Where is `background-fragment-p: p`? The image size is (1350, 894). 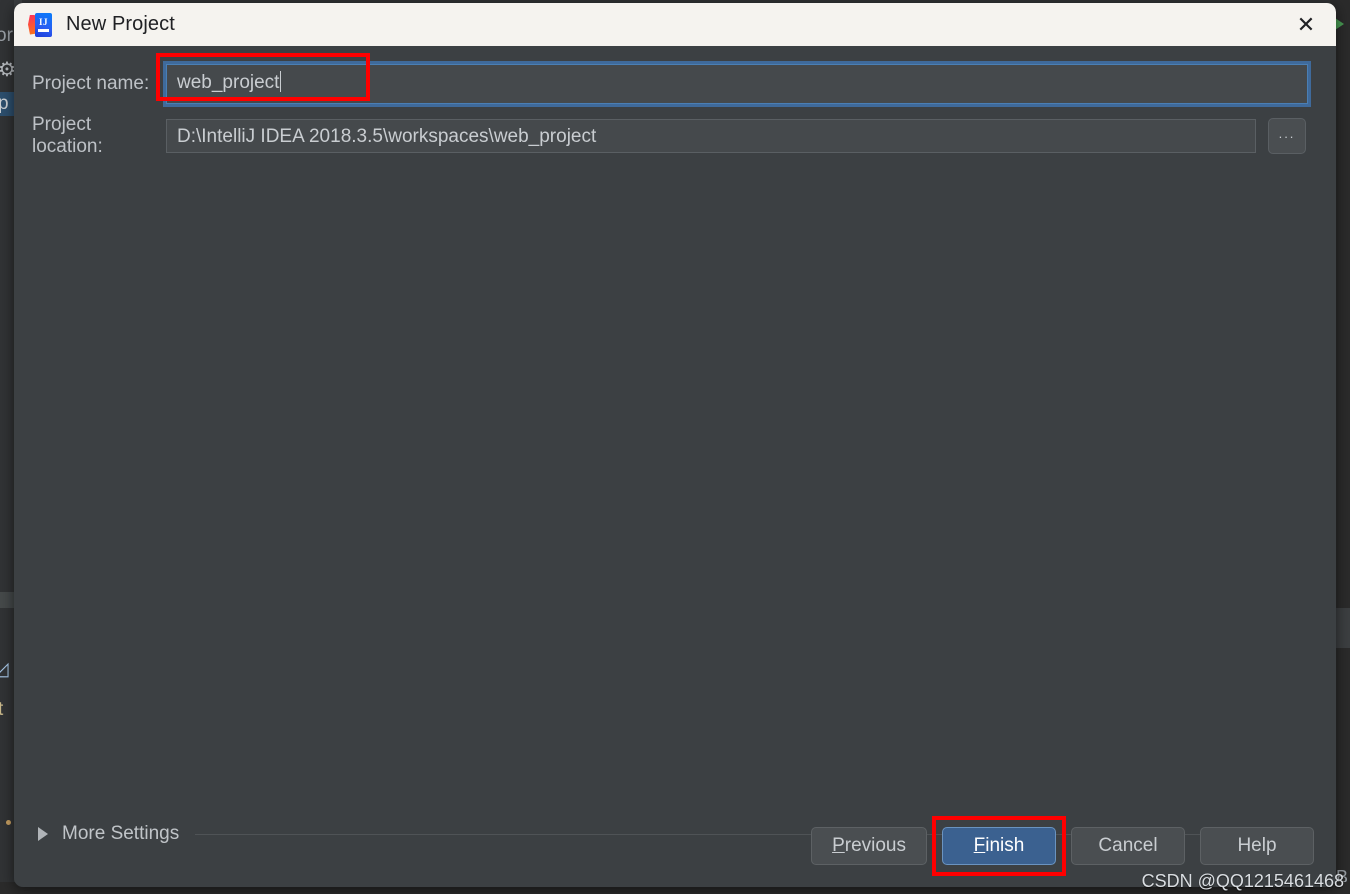
background-fragment-p: p is located at coordinates (4, 103).